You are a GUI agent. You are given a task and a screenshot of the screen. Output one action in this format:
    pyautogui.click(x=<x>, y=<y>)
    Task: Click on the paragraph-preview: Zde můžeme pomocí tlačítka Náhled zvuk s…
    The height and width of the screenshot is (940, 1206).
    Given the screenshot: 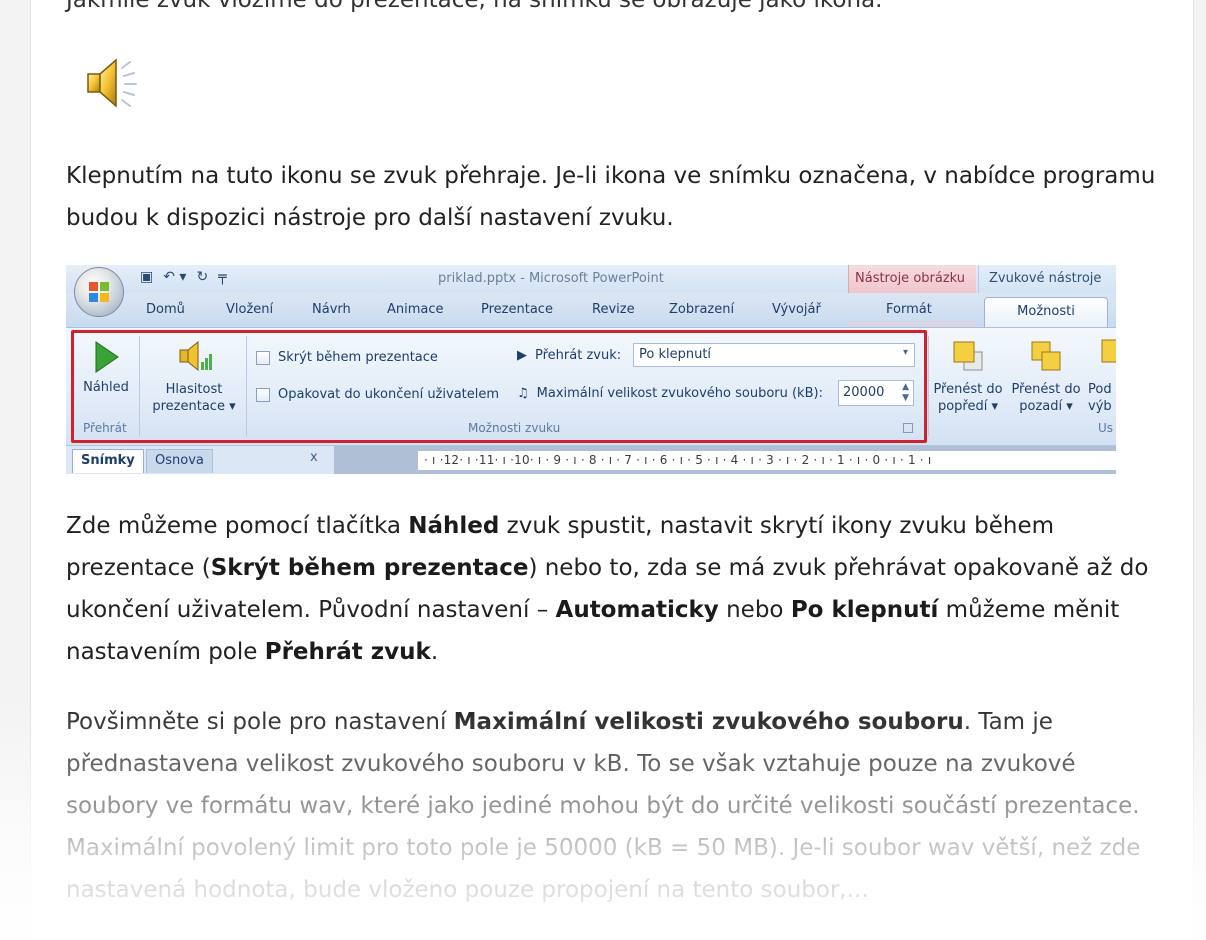 What is the action you would take?
    pyautogui.click(x=607, y=589)
    